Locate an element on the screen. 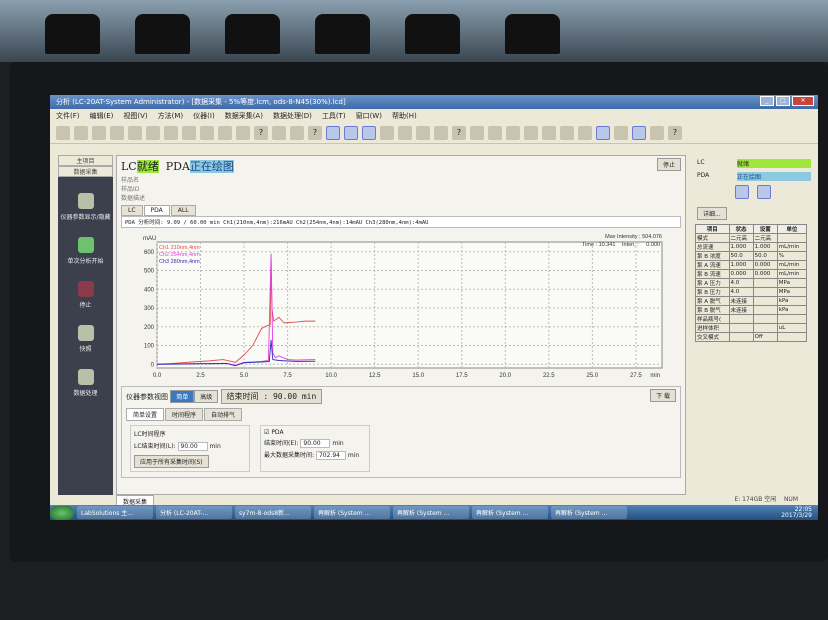 The height and width of the screenshot is (620, 828). sidebar-item: 仪器参数显示/隐藏 is located at coordinates (85, 207).